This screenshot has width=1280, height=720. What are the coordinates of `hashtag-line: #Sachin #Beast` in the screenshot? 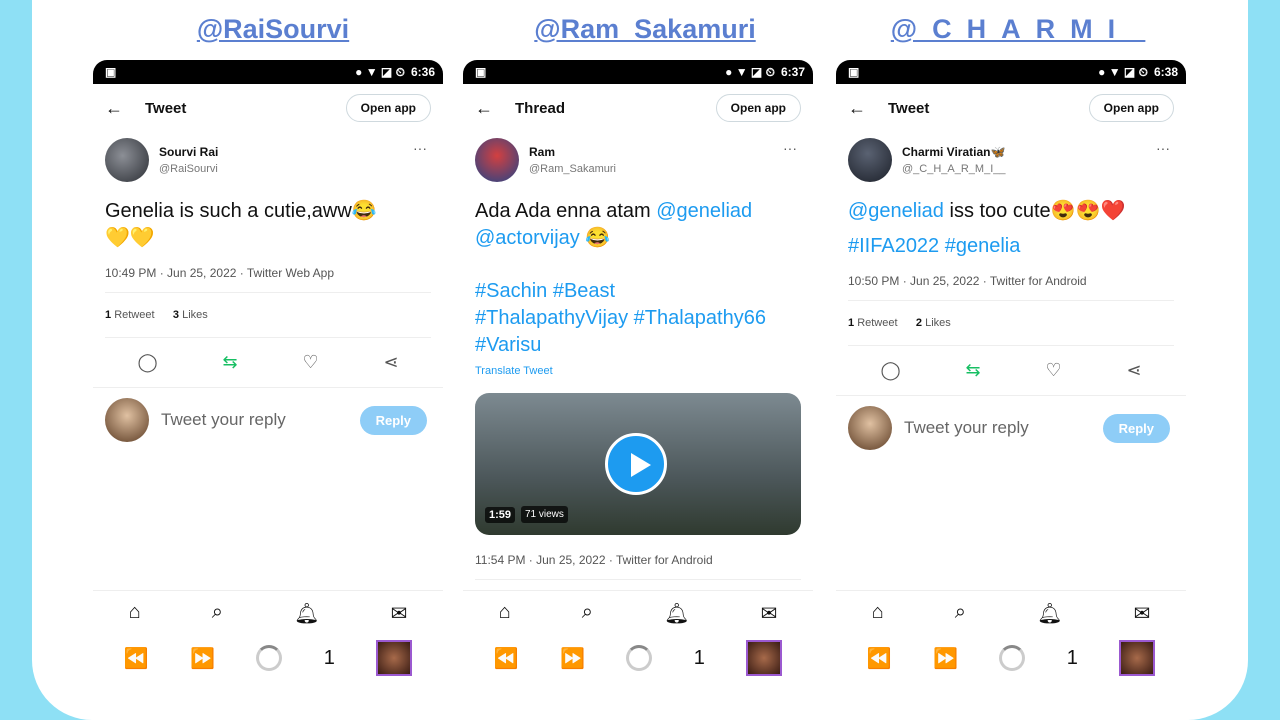 It's located at (638, 291).